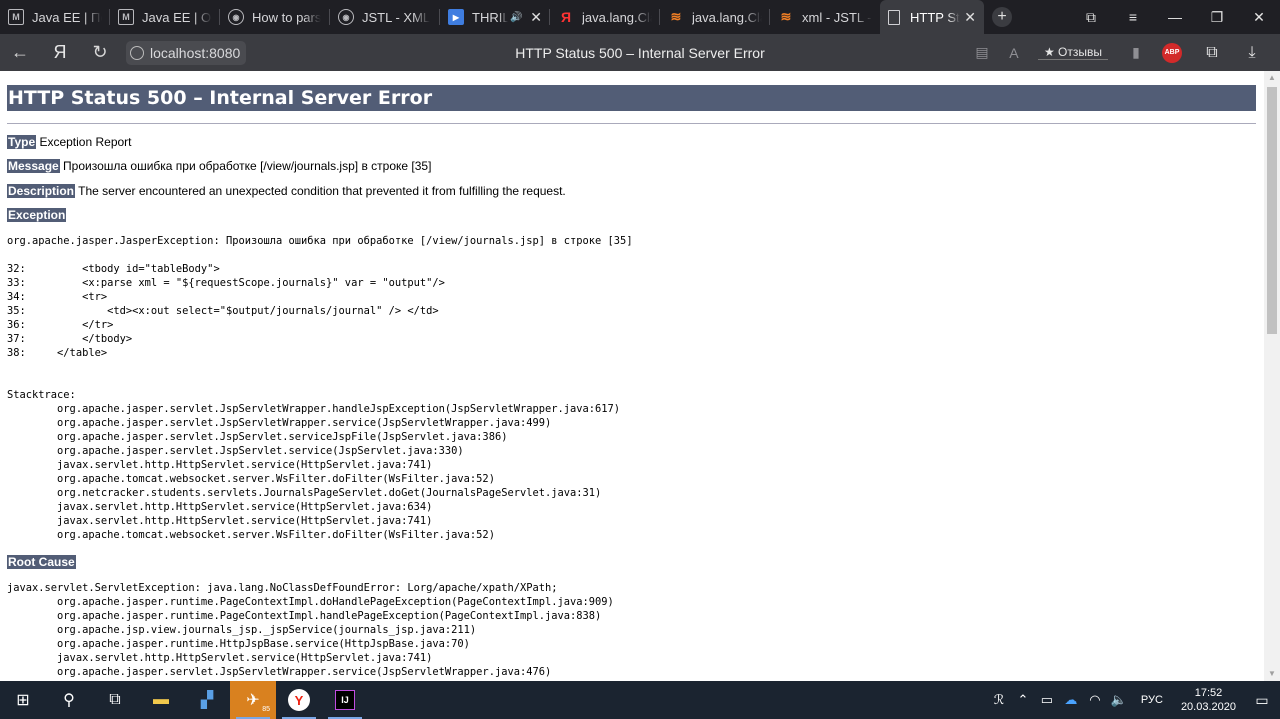 The height and width of the screenshot is (719, 1280). Describe the element at coordinates (345, 700) in the screenshot. I see `intellij-icon: IJ` at that location.